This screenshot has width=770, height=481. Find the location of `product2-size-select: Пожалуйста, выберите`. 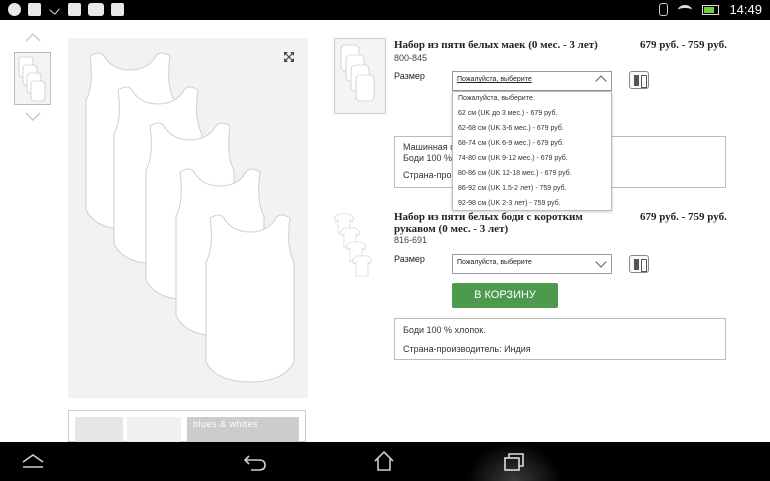

product2-size-select: Пожалуйста, выберите is located at coordinates (532, 264).